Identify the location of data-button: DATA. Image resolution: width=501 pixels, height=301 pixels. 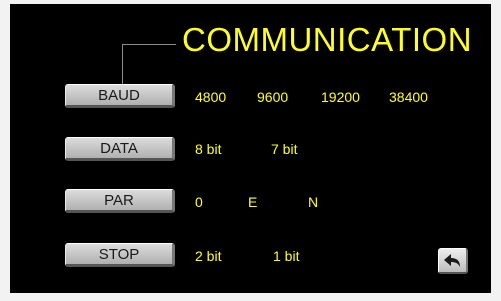
(120, 149).